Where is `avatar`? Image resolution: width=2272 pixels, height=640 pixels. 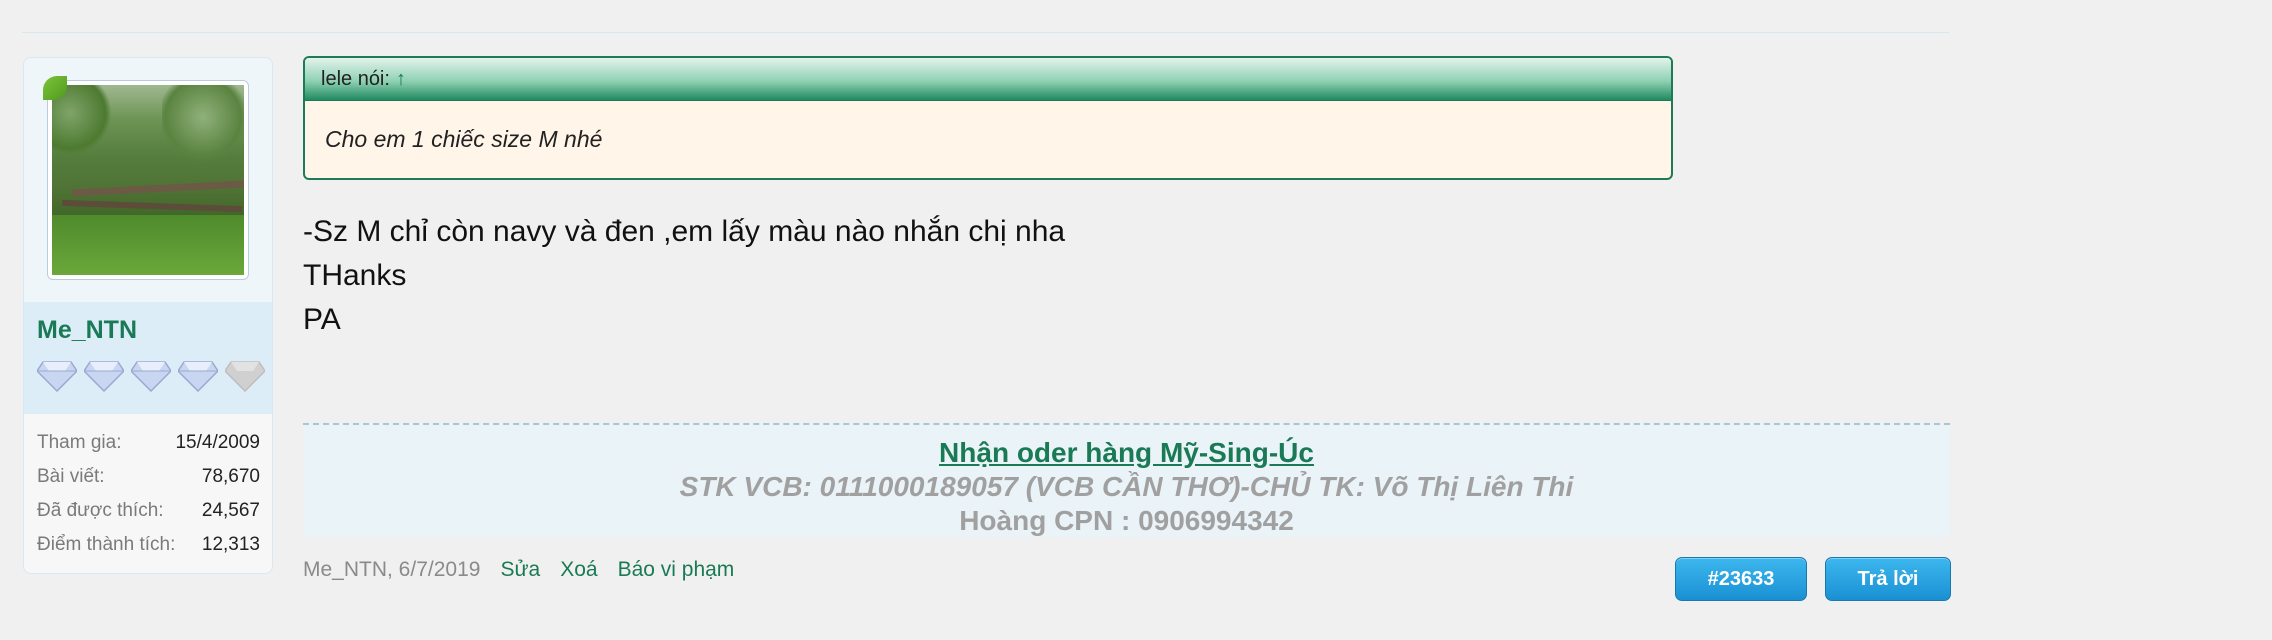 avatar is located at coordinates (148, 180).